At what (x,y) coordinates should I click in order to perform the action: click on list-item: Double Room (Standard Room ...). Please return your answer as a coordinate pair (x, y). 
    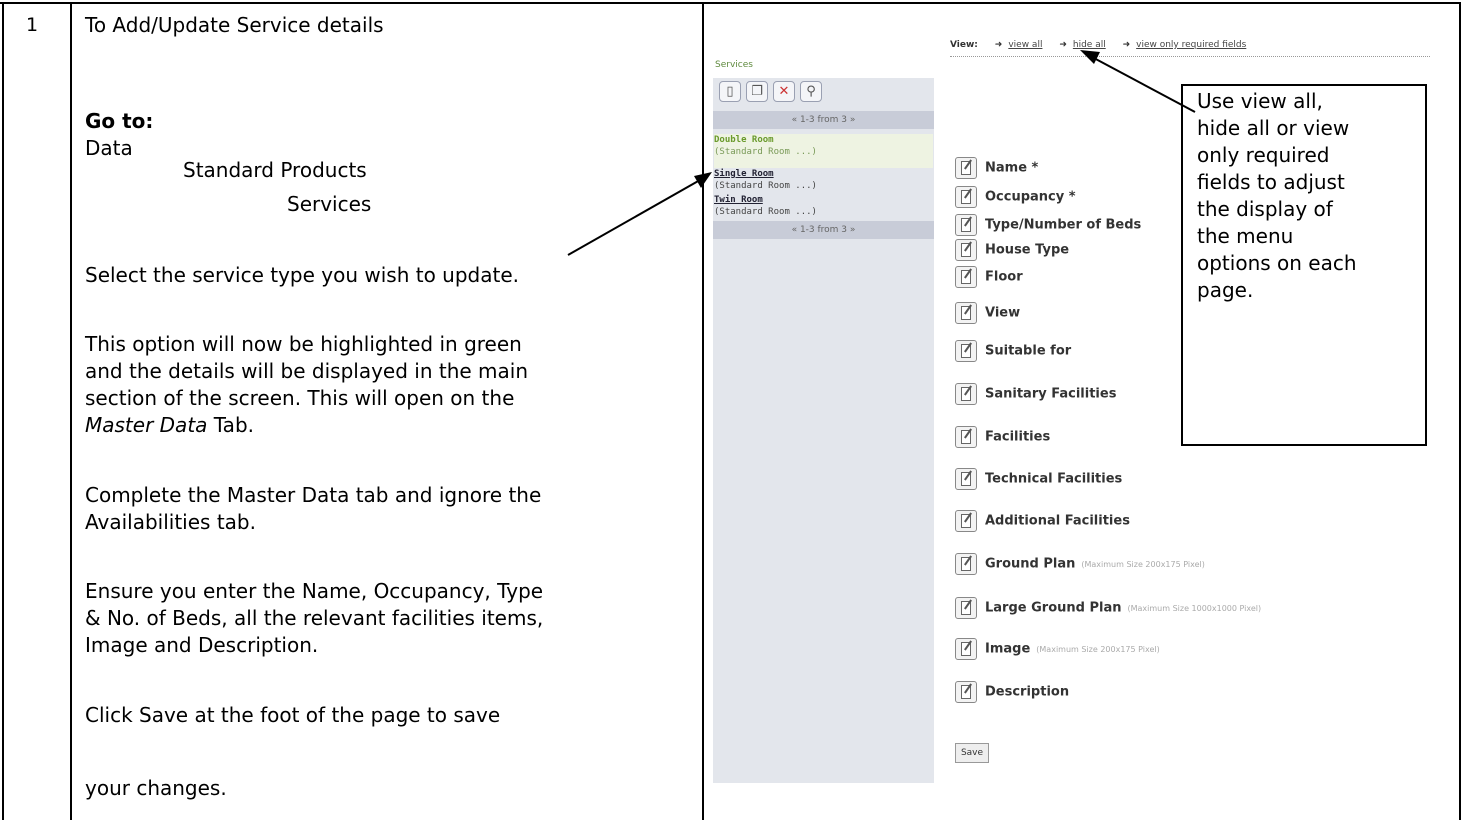
    Looking at the image, I should click on (823, 151).